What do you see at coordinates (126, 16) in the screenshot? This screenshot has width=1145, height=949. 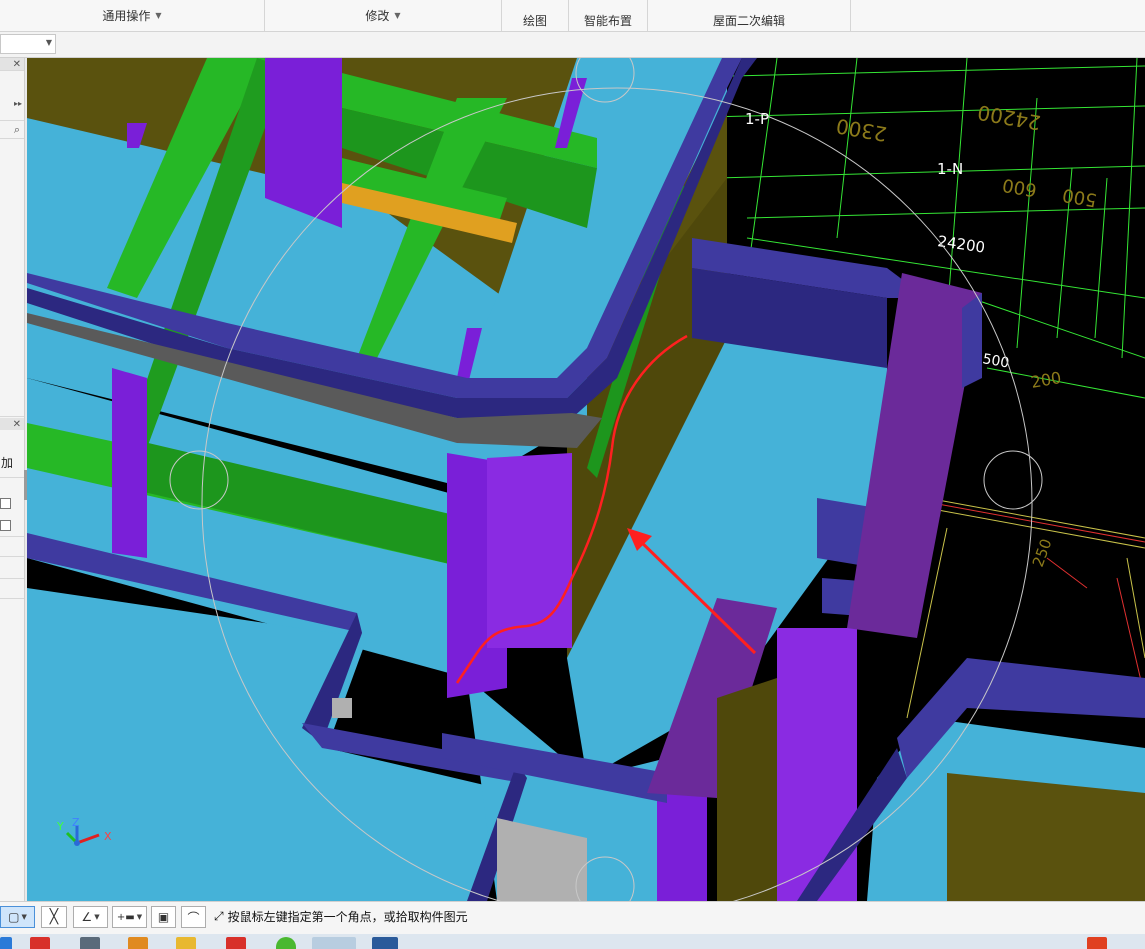 I see `ribbon-group-label: 通用操作` at bounding box center [126, 16].